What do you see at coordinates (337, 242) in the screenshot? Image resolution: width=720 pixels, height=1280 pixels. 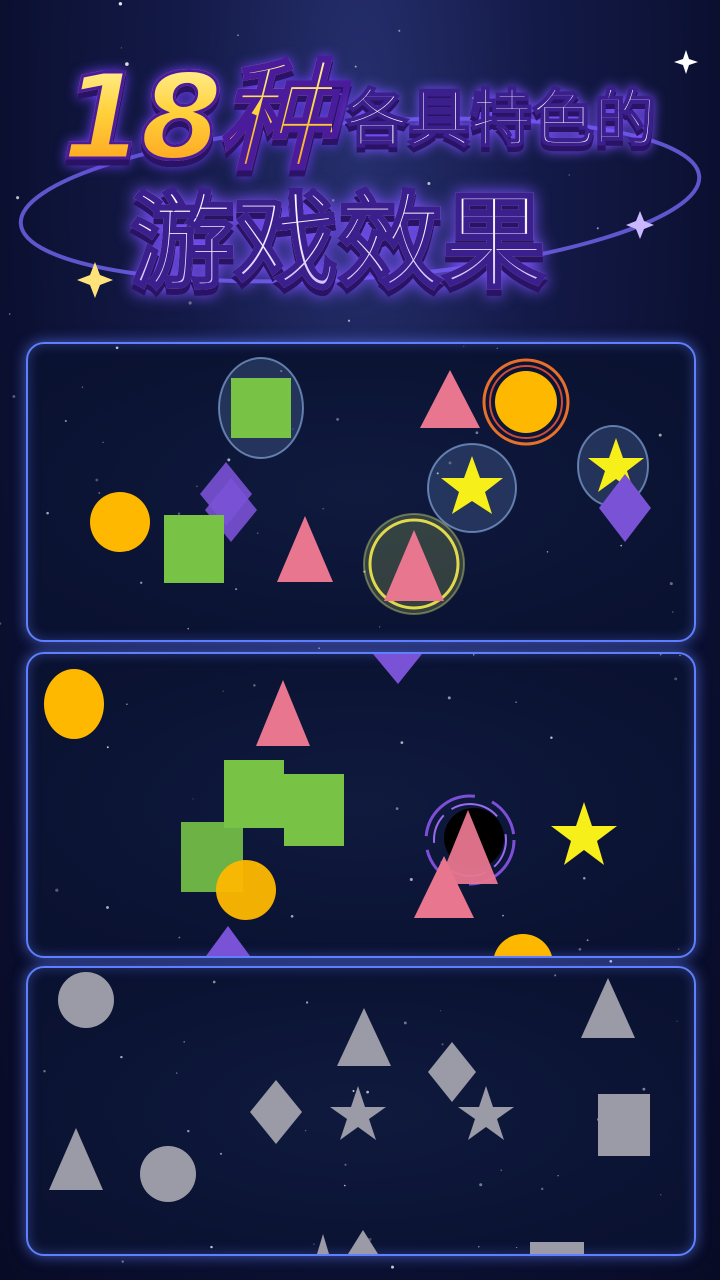 I see `main-title: 游戏效果` at bounding box center [337, 242].